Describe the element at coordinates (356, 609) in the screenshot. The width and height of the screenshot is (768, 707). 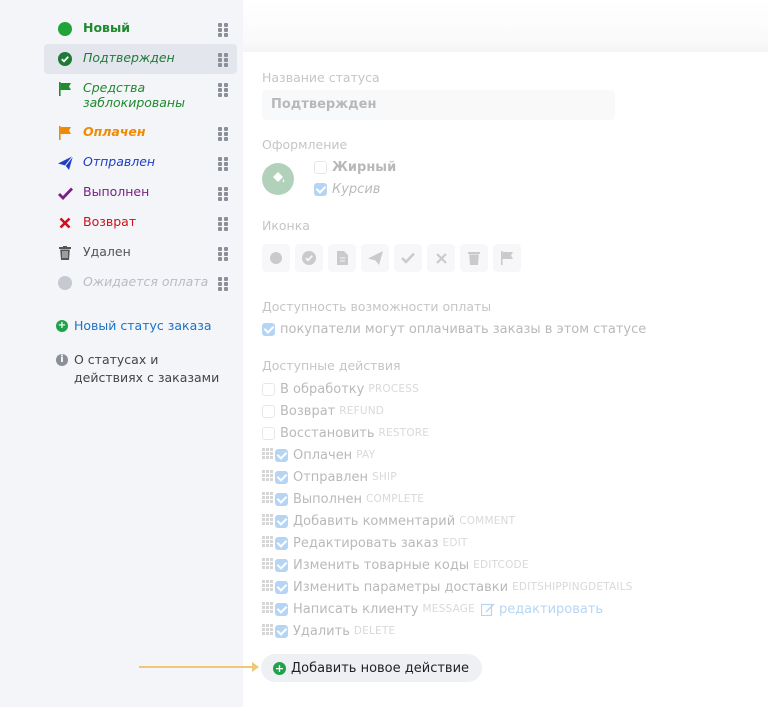
I see `action-label: Написать клиенту` at that location.